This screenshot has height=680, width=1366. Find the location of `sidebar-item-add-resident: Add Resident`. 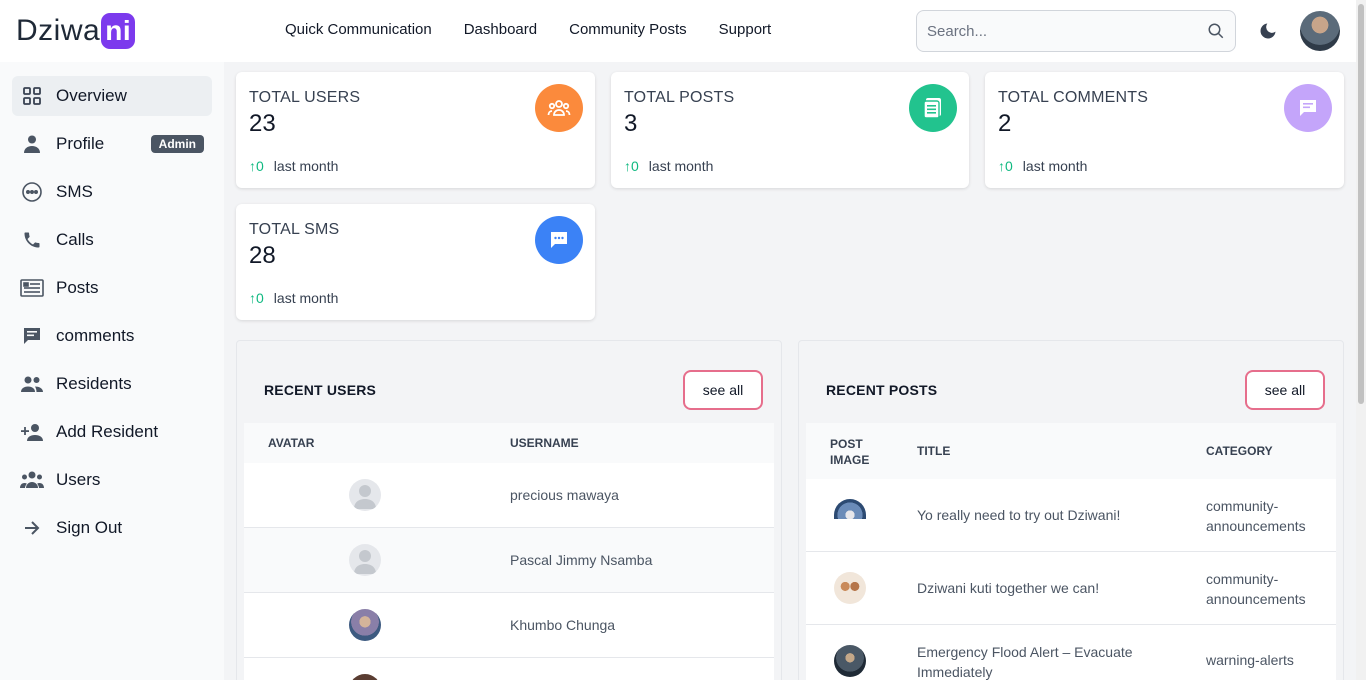

sidebar-item-add-resident: Add Resident is located at coordinates (112, 432).